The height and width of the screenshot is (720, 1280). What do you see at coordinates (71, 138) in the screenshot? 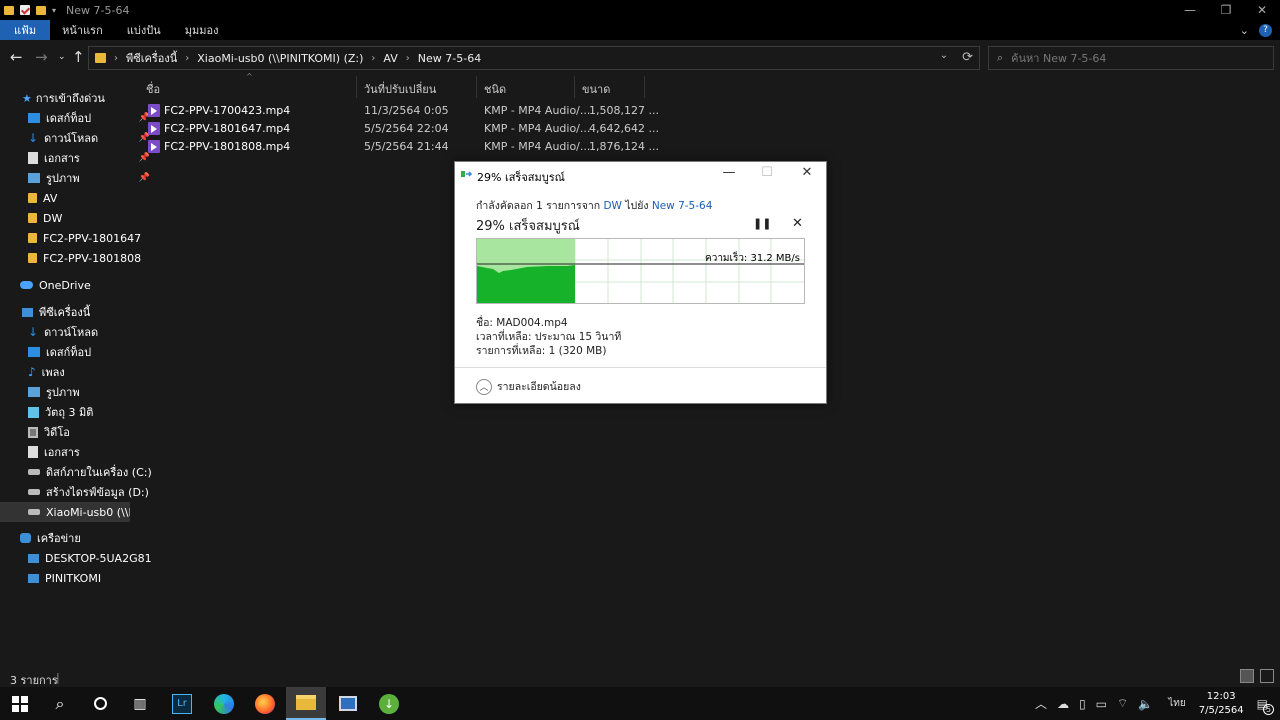
I see `nav-label: ดาวน์โหลด` at bounding box center [71, 138].